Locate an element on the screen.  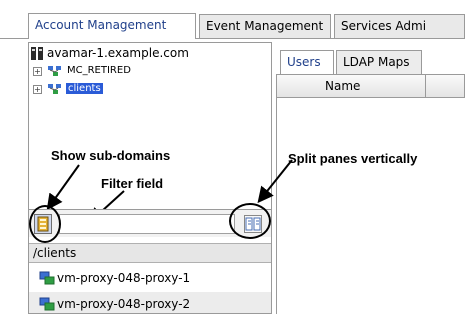
client-name: vm-proxy-048-proxy-1 is located at coordinates (124, 278).